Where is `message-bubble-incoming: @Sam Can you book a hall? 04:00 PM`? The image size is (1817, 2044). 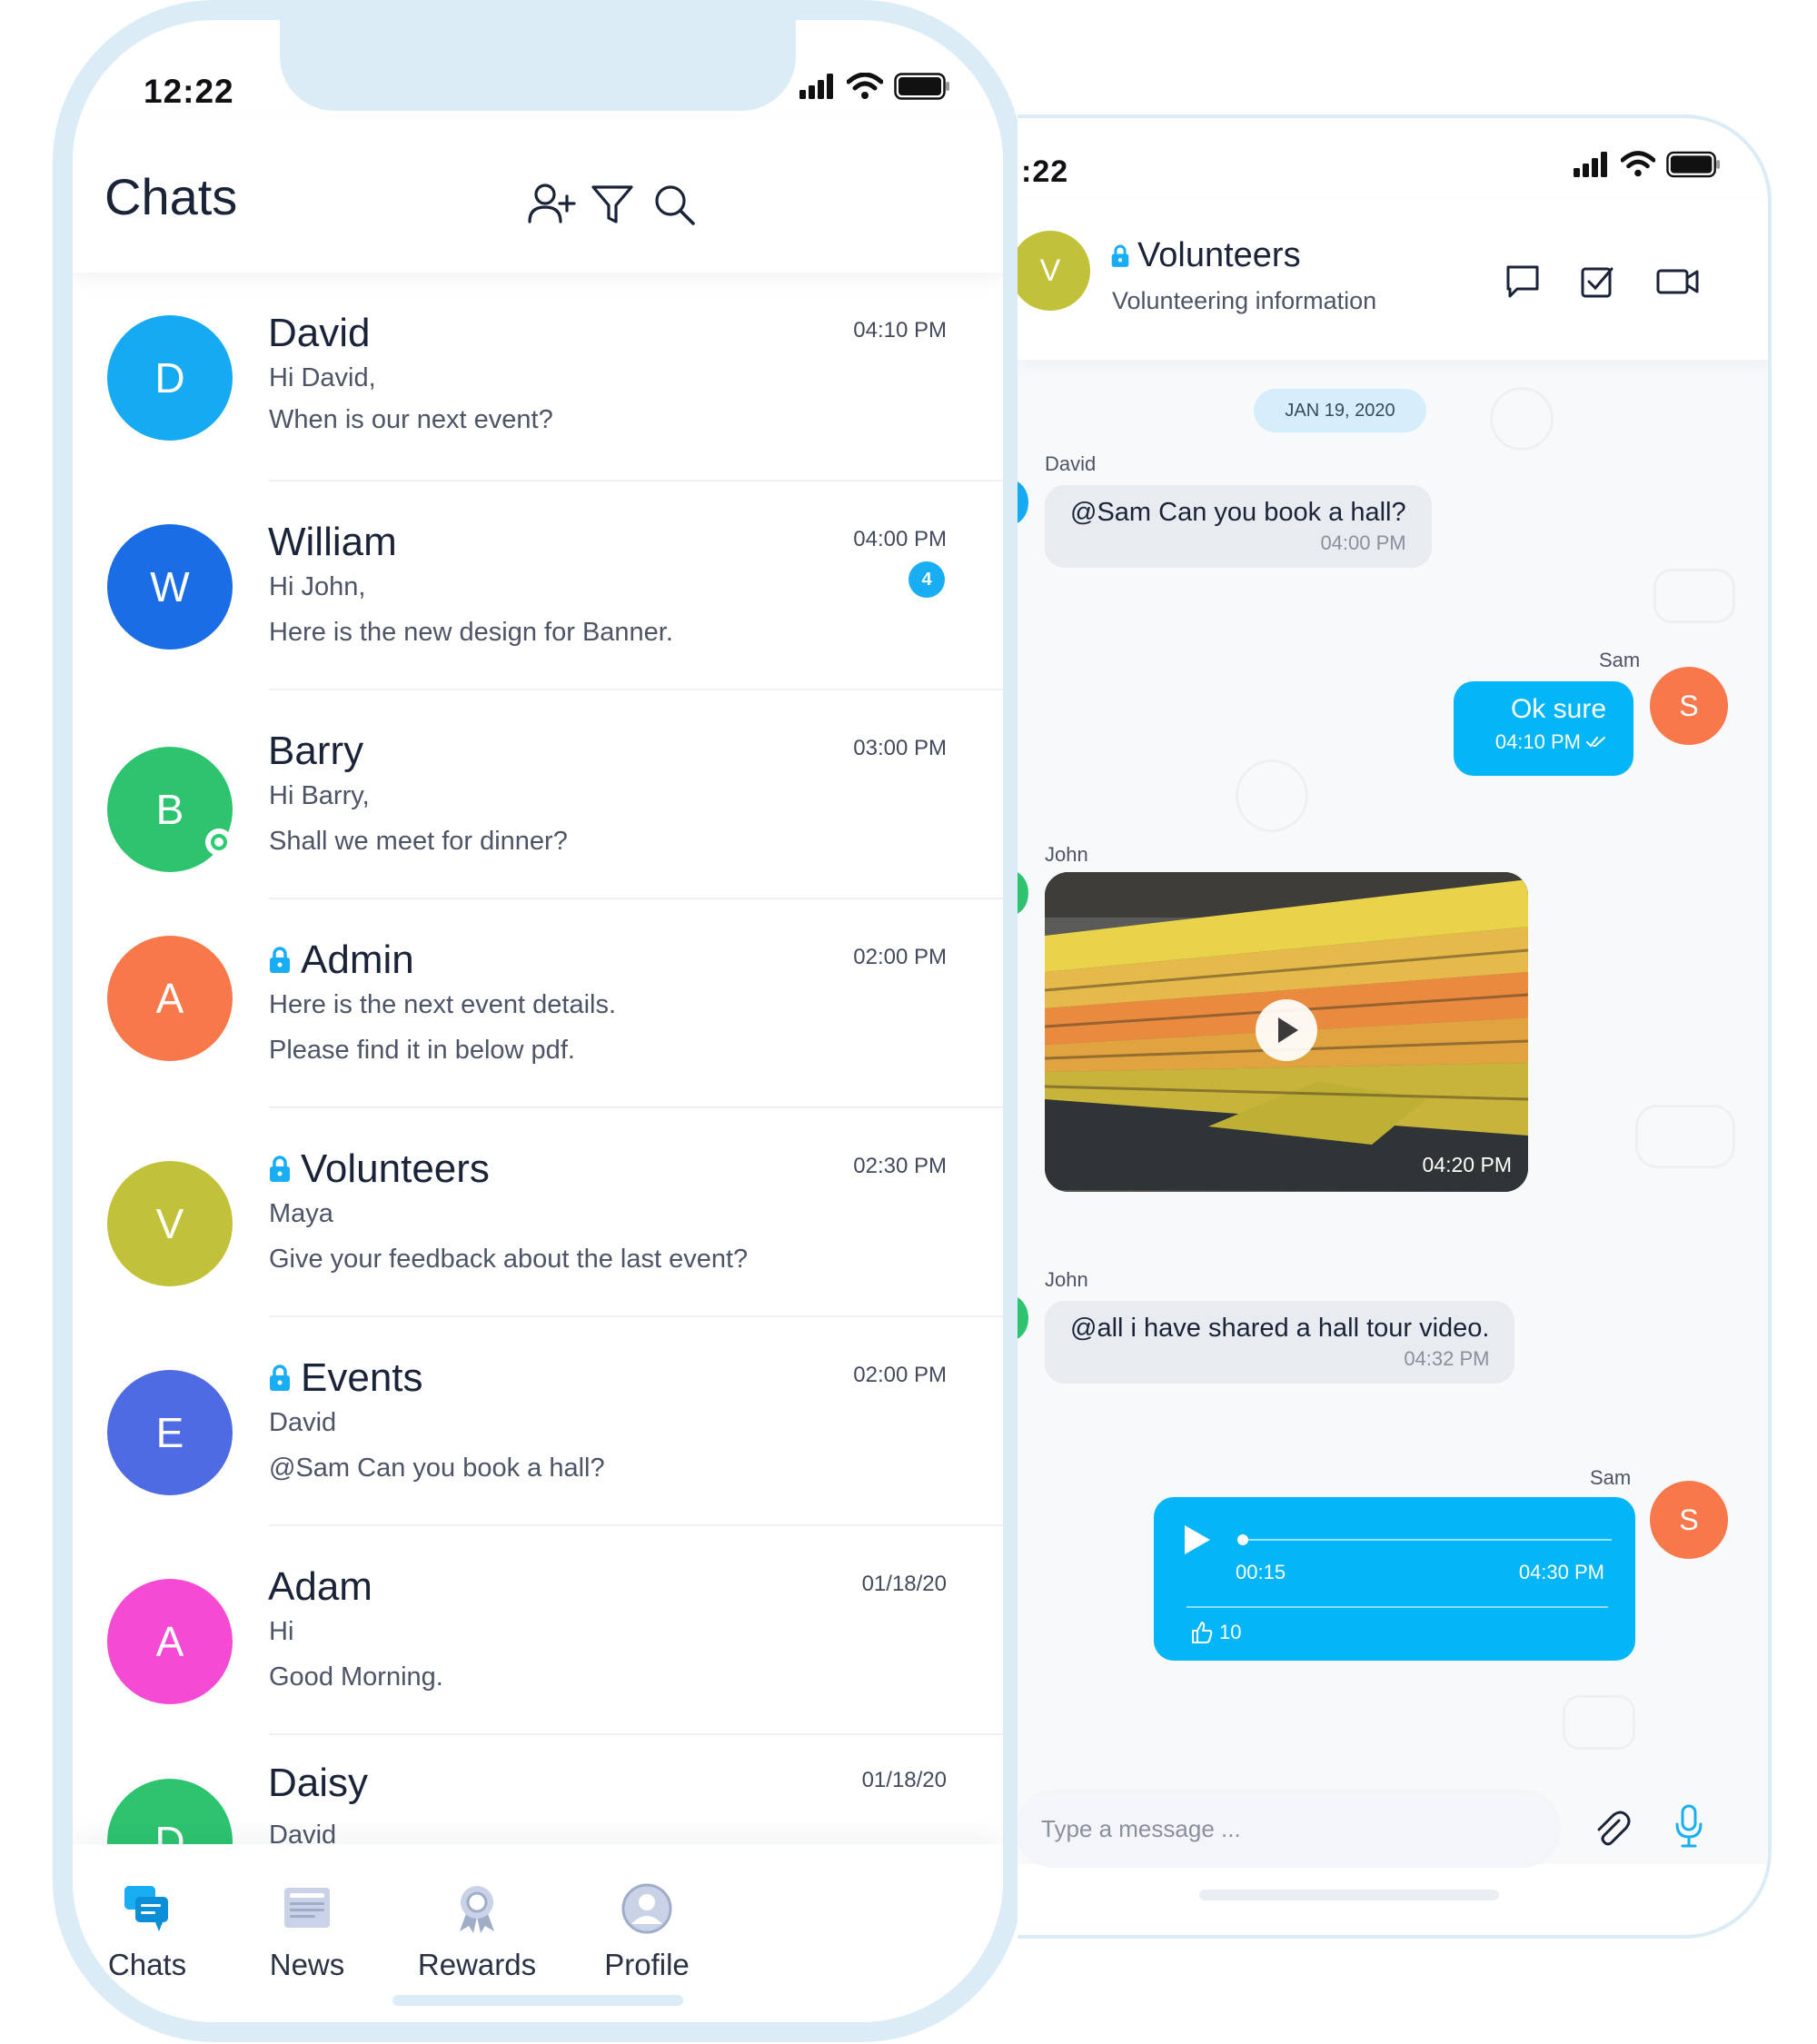 message-bubble-incoming: @Sam Can you book a hall? 04:00 PM is located at coordinates (1238, 526).